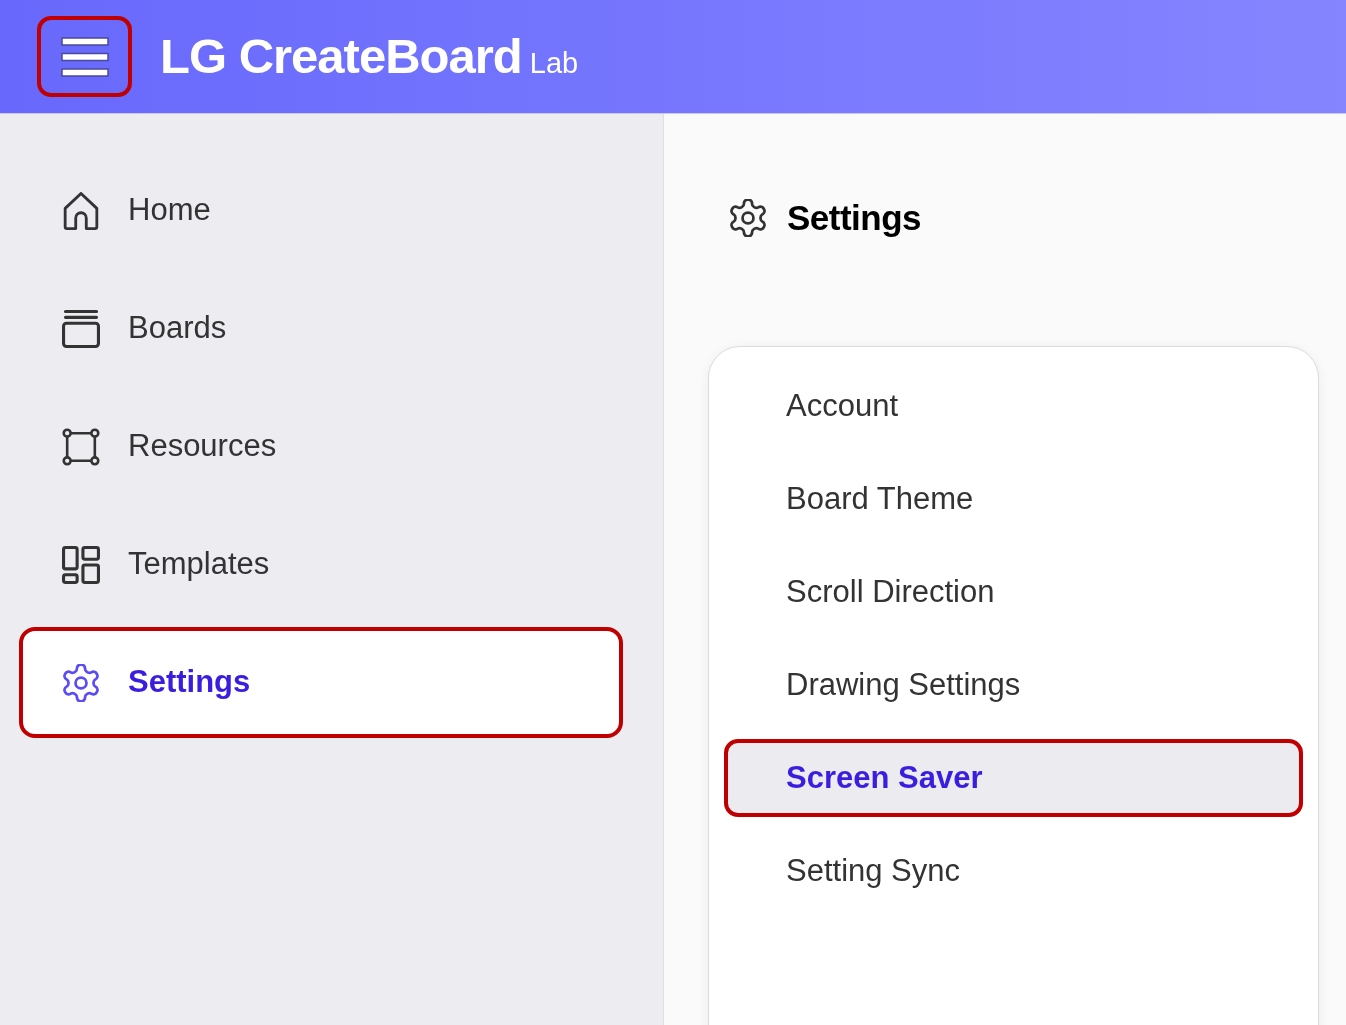  I want to click on settings-menu-item: Screen Saver, so click(1013, 778).